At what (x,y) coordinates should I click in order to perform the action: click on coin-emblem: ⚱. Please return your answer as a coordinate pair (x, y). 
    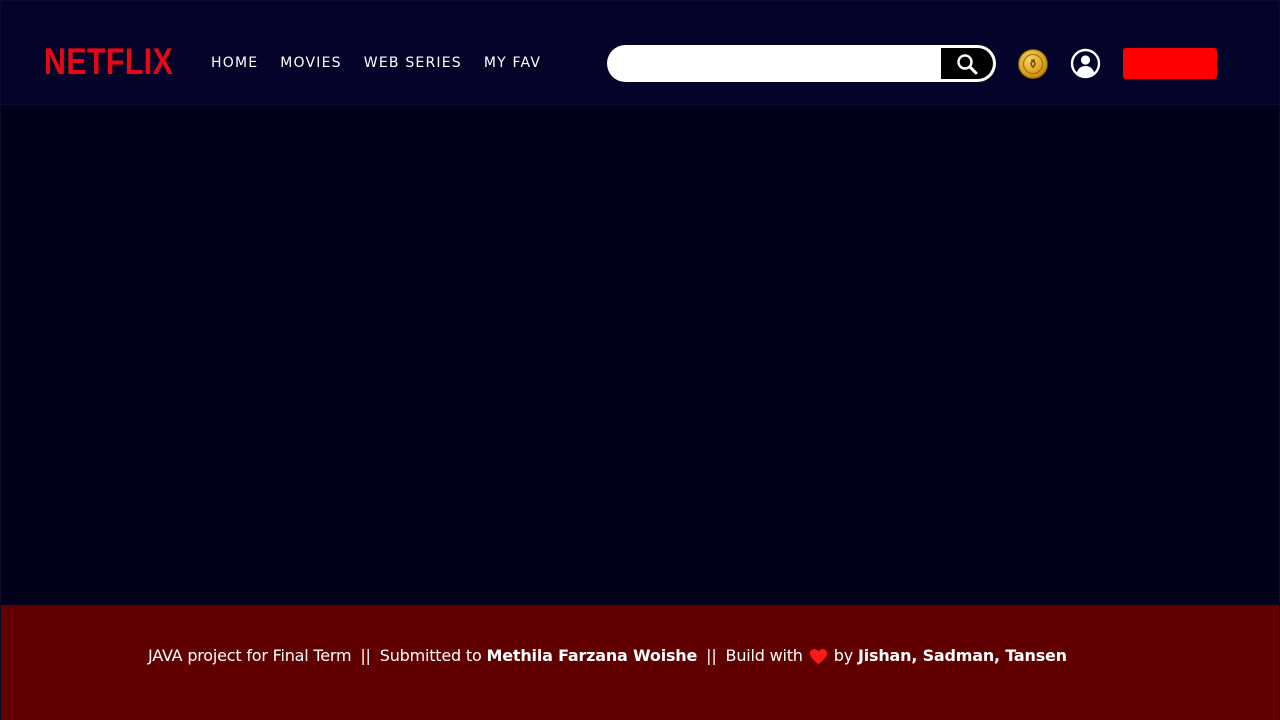
    Looking at the image, I should click on (1033, 64).